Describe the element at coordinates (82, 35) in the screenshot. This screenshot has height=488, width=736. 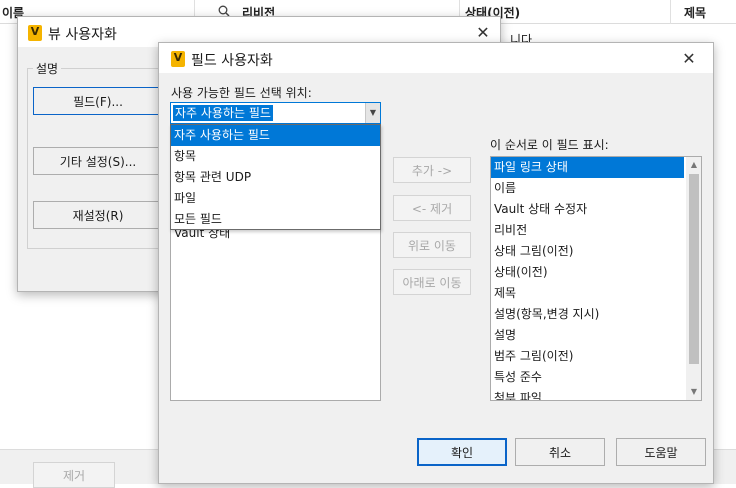
I see `view-dialog-title: 뷰 사용자화` at that location.